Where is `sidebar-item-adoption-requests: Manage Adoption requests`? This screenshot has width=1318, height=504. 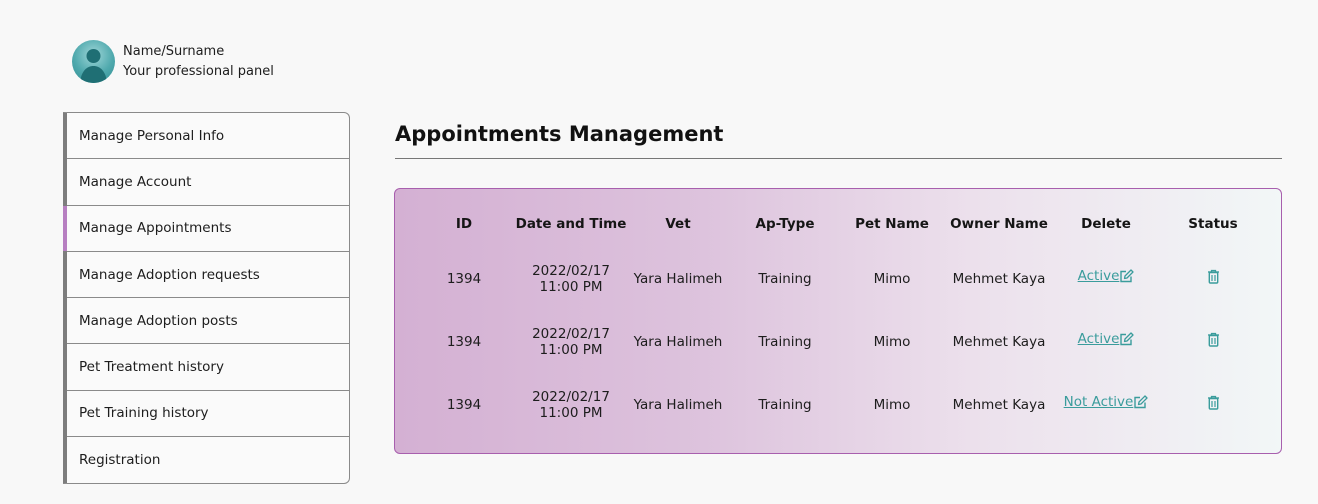 sidebar-item-adoption-requests: Manage Adoption requests is located at coordinates (208, 275).